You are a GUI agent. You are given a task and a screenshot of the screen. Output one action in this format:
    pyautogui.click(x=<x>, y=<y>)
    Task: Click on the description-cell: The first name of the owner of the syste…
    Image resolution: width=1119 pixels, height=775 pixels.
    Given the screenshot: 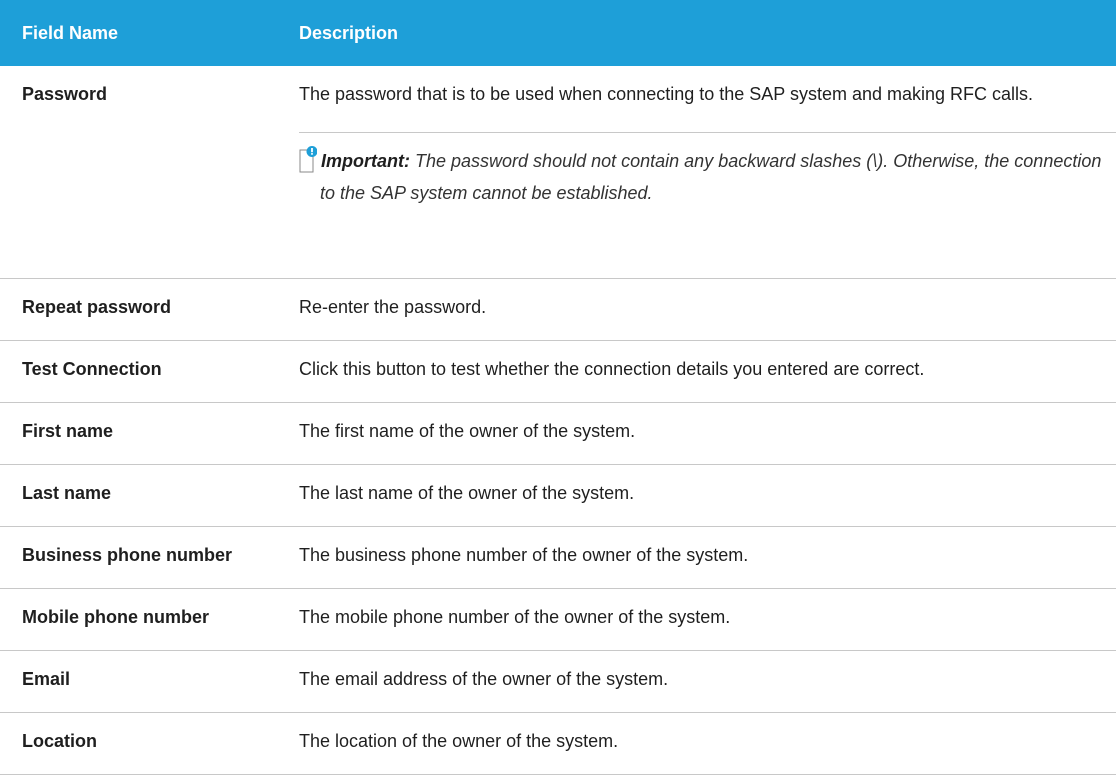 What is the action you would take?
    pyautogui.click(x=700, y=433)
    